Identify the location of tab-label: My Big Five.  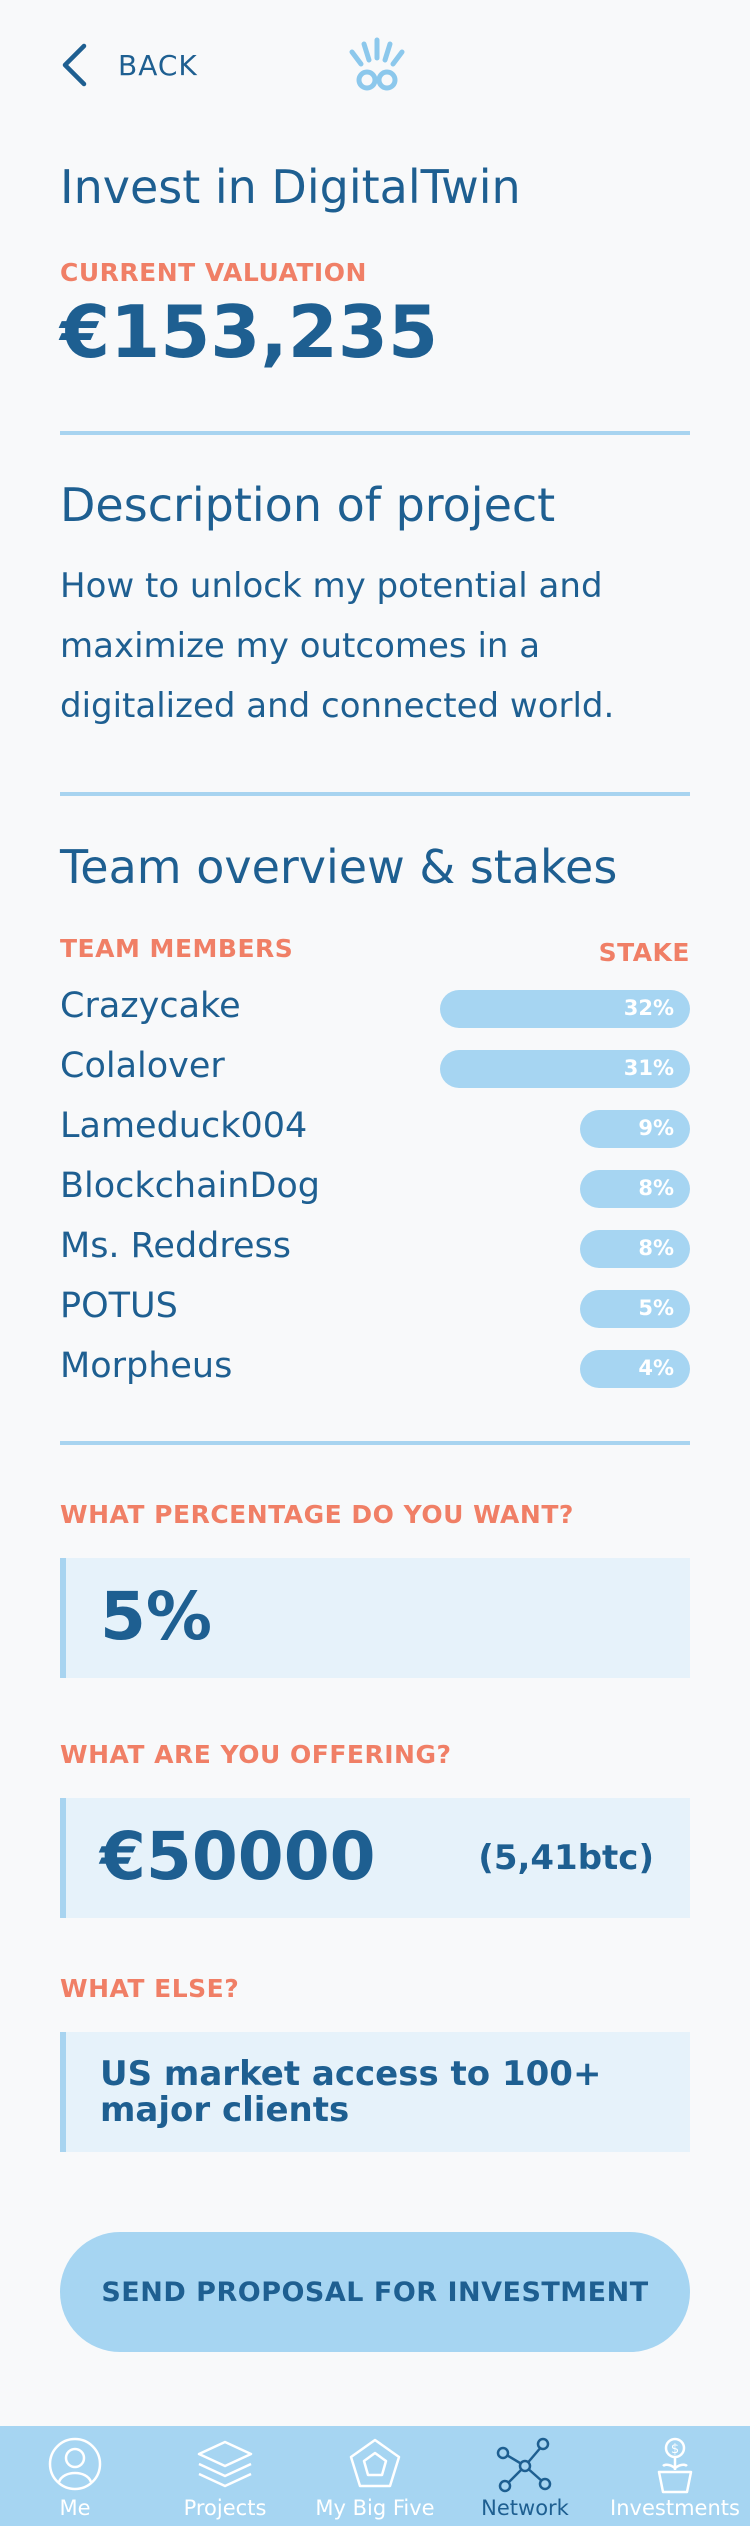
(375, 2508).